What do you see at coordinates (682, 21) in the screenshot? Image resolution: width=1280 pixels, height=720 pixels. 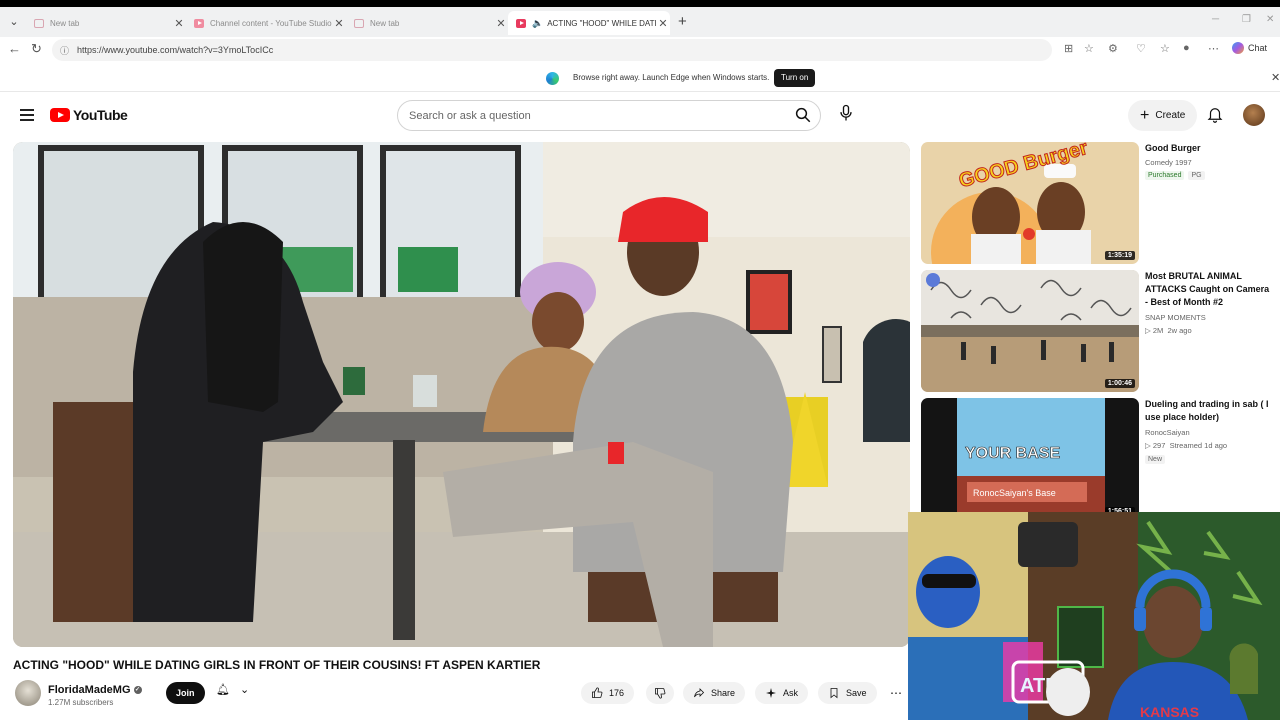 I see `new-tab-icon: +` at bounding box center [682, 21].